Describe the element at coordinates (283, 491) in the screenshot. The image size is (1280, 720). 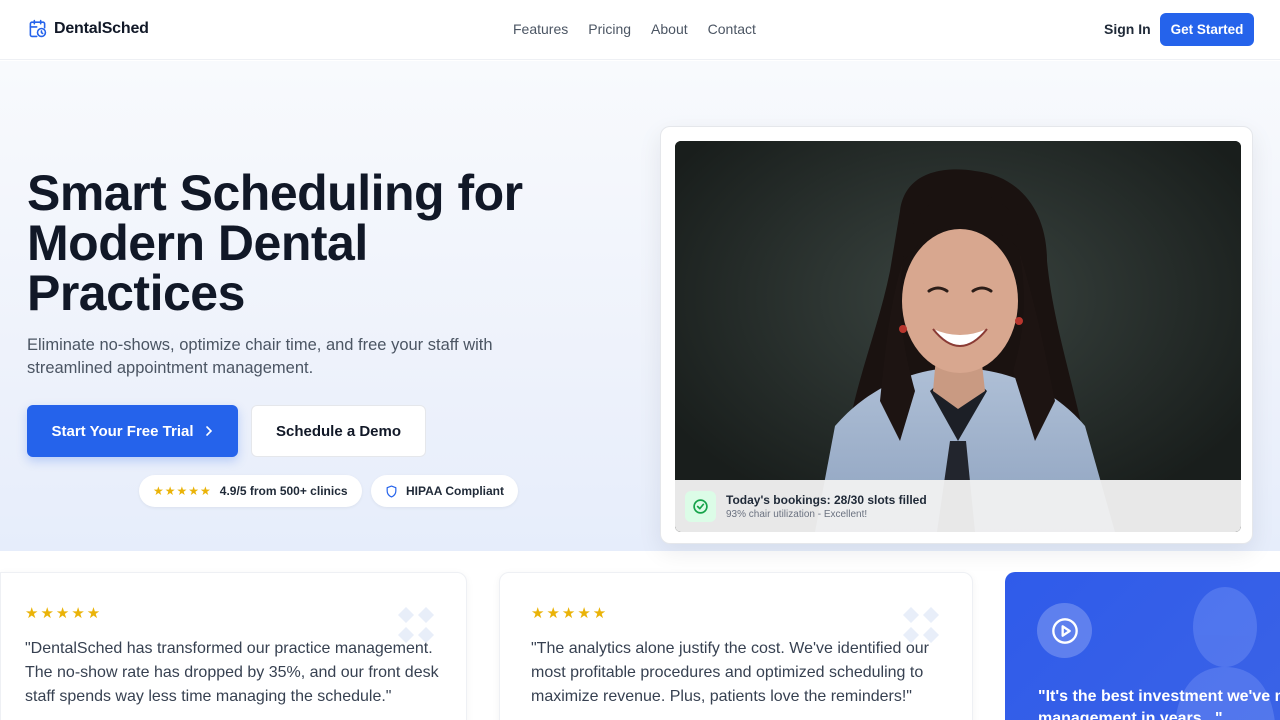
I see `rating-text: 4.9/5 from 500+ clinics` at that location.